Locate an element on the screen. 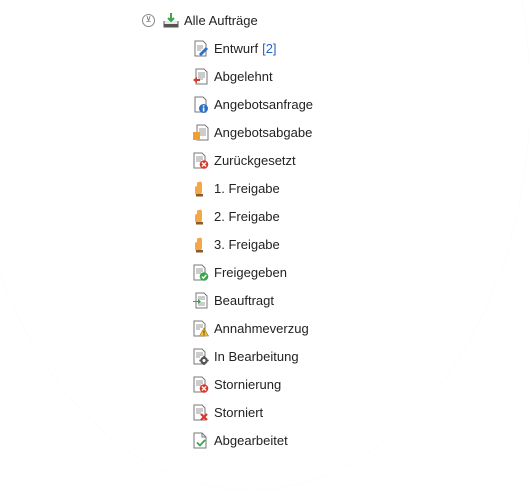  tree-root-all-orders: ⊻ Alle Aufträge is located at coordinates (200, 20).